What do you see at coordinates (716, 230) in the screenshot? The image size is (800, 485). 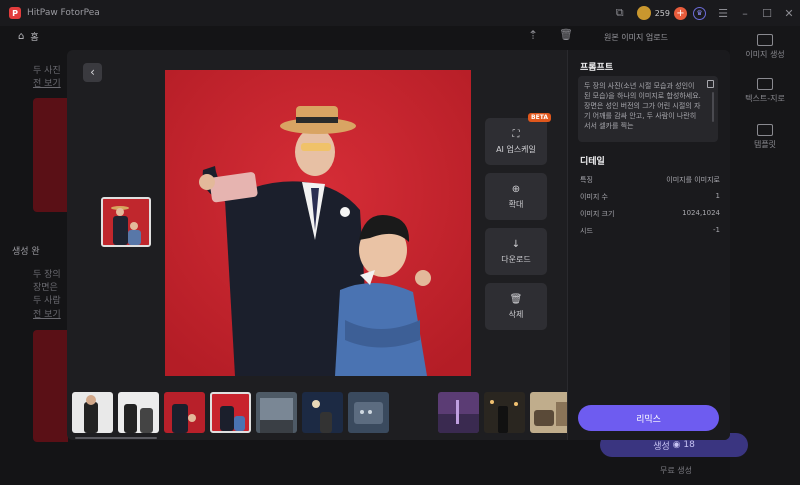 I see `detail-value: -1` at bounding box center [716, 230].